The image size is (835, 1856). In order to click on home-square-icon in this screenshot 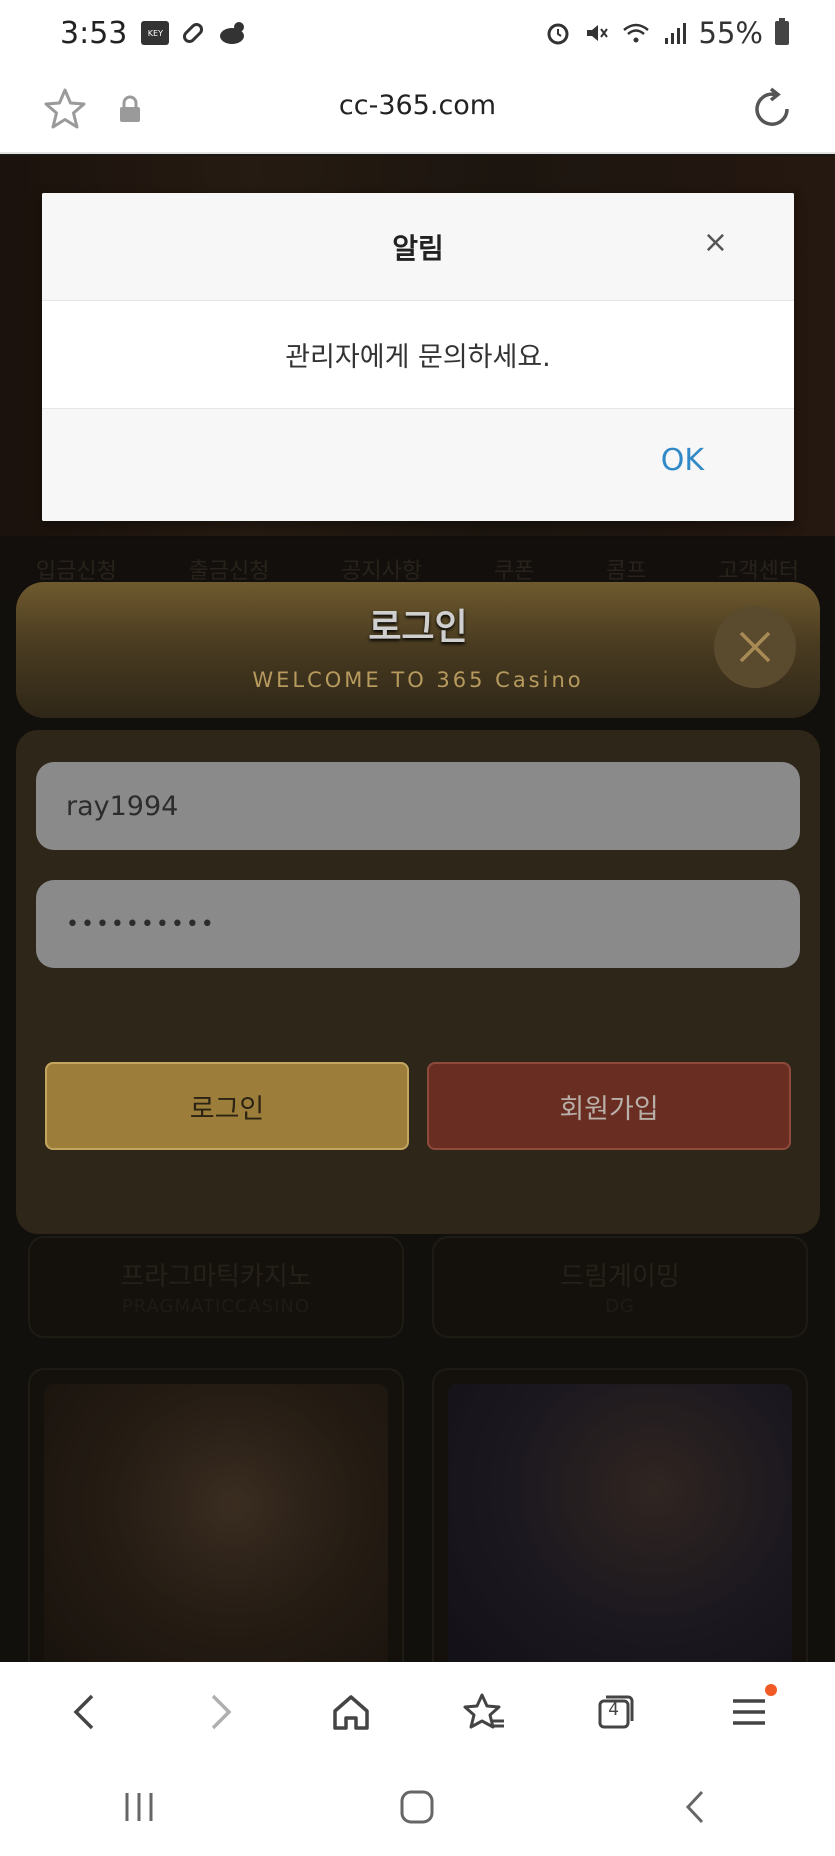, I will do `click(417, 1807)`.